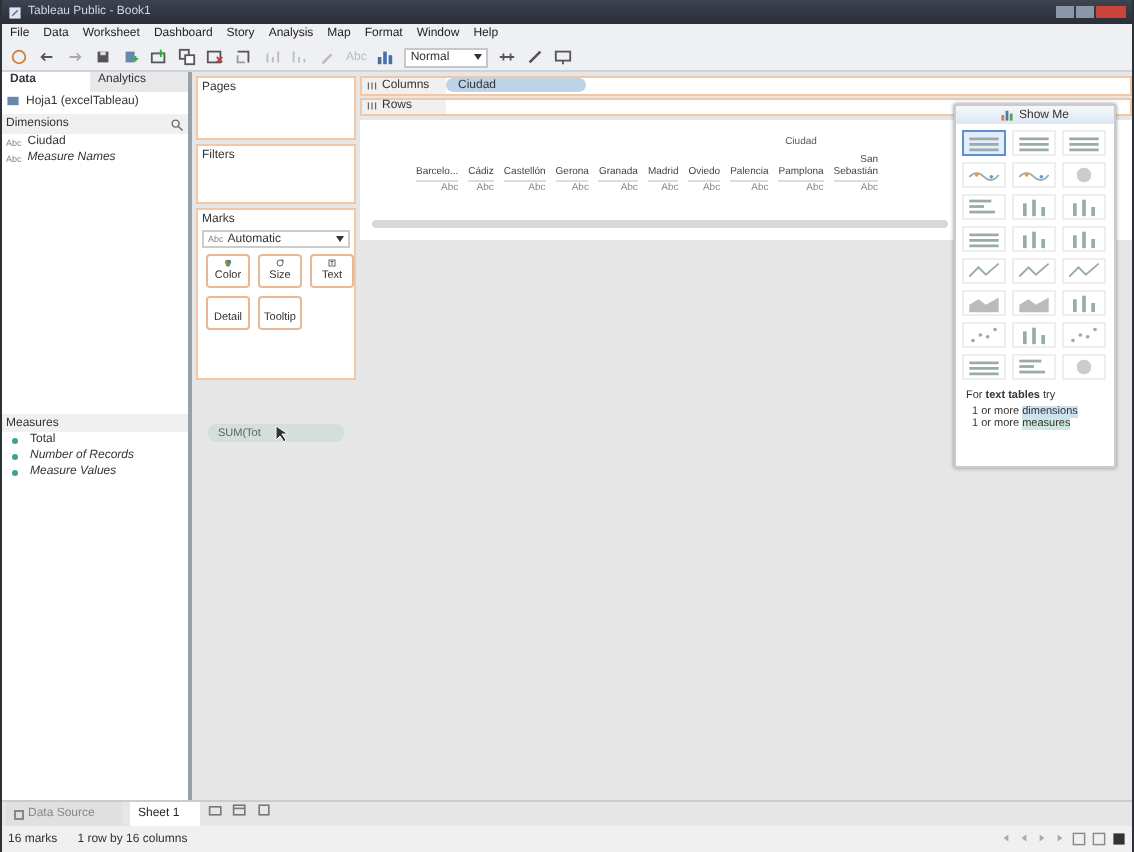  What do you see at coordinates (271, 57) in the screenshot?
I see `sort-ascending-icon` at bounding box center [271, 57].